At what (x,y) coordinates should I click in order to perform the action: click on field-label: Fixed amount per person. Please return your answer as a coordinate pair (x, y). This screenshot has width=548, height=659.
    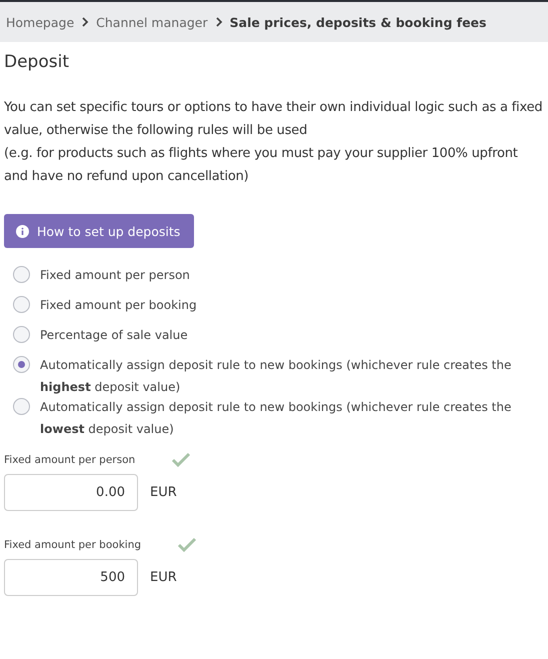
    Looking at the image, I should click on (70, 460).